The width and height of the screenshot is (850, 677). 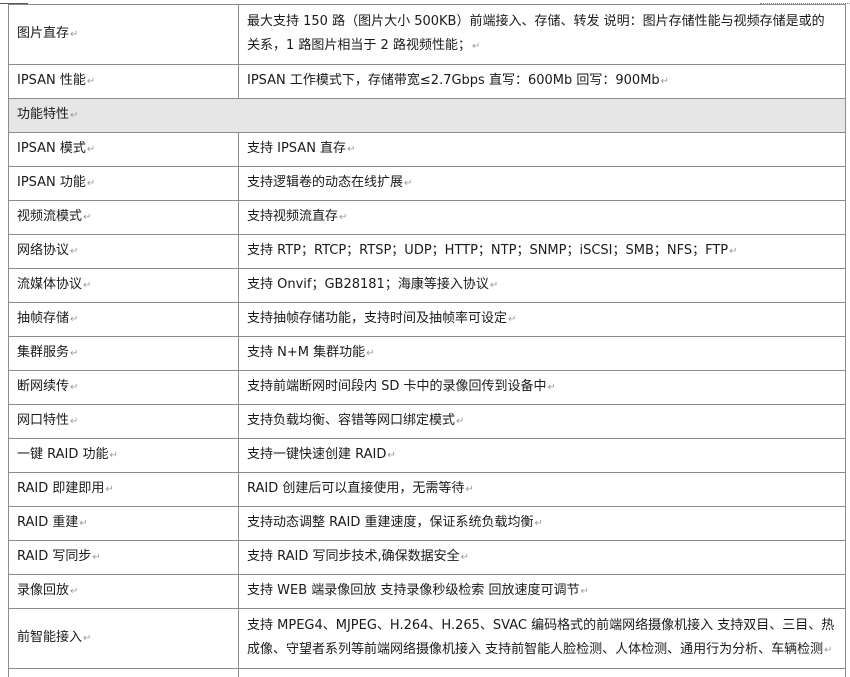 I want to click on table-row: RAID 重建↵ 支持动态调整 RAID 重建速度，保证系统负载均衡↵, so click(x=427, y=524).